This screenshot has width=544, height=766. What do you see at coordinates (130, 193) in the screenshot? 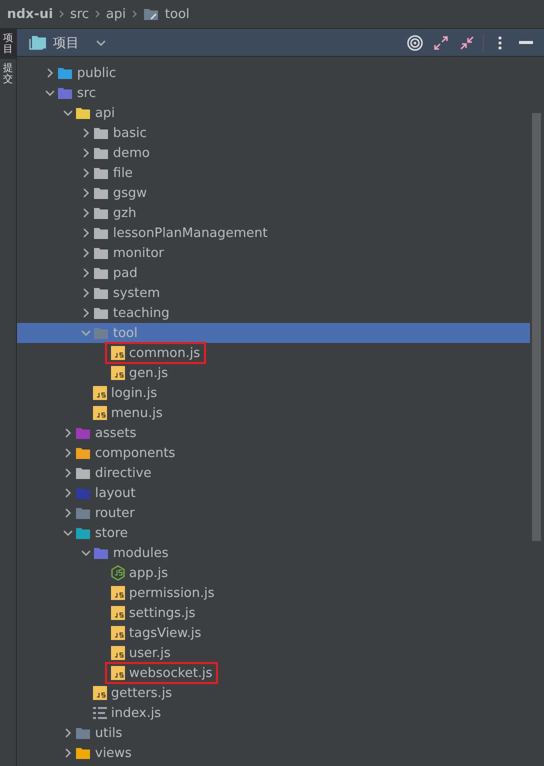
I see `tree-item: gsgw` at bounding box center [130, 193].